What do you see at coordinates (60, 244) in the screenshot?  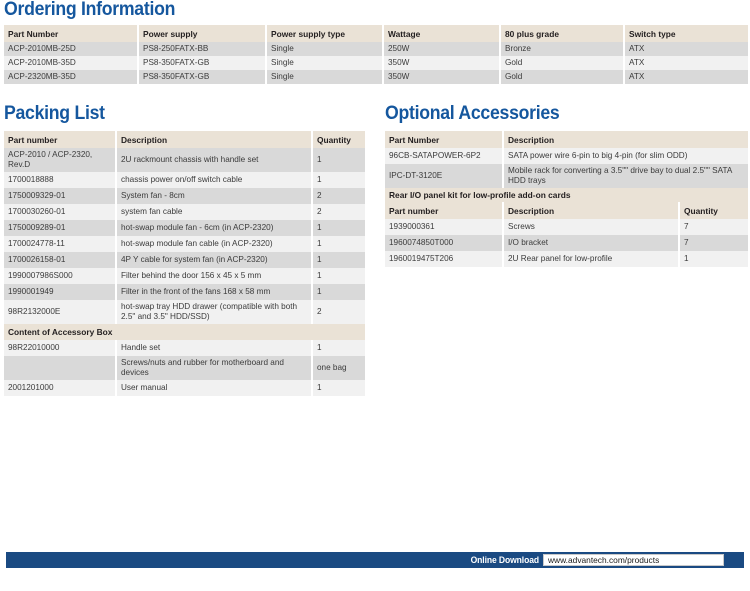 I see `cell-part-number: 1700024778-11` at bounding box center [60, 244].